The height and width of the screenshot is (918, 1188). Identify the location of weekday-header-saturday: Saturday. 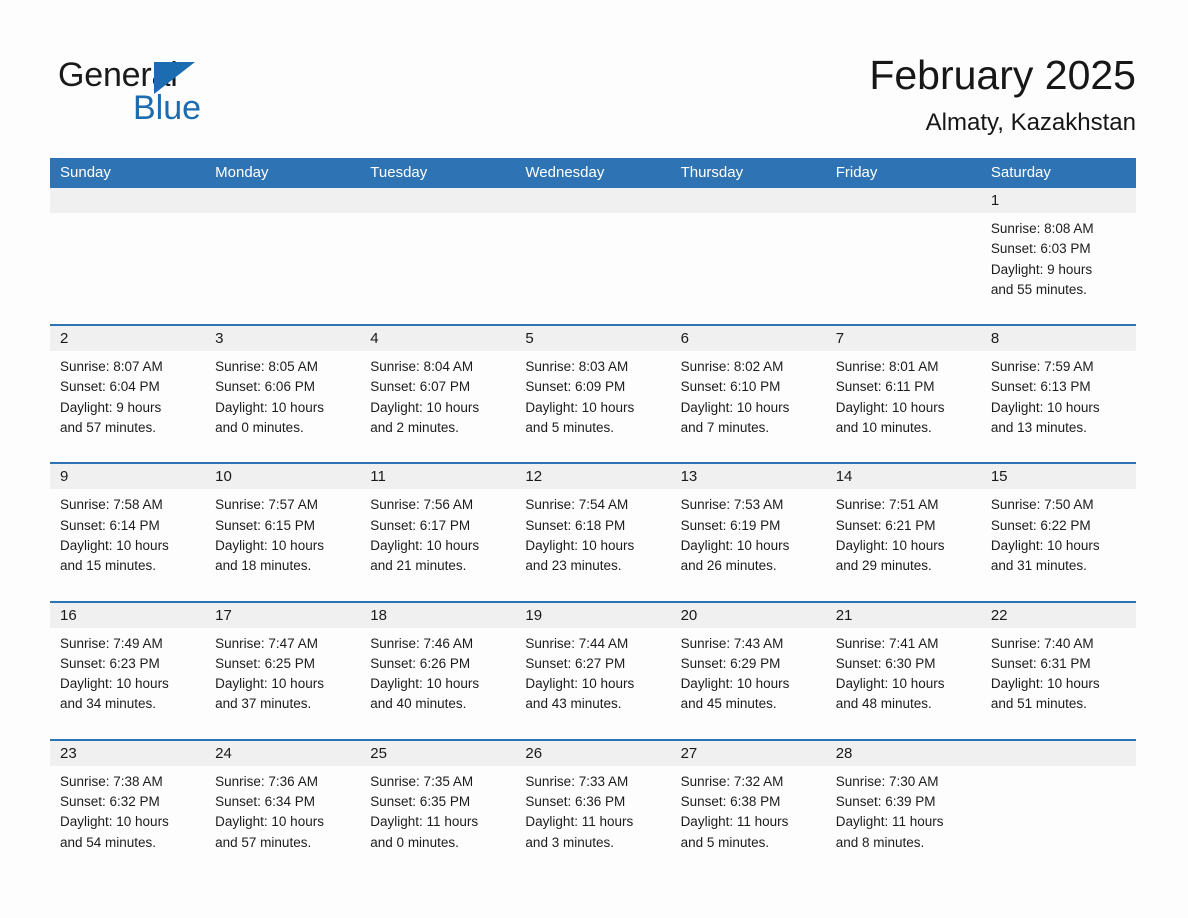
(1058, 173).